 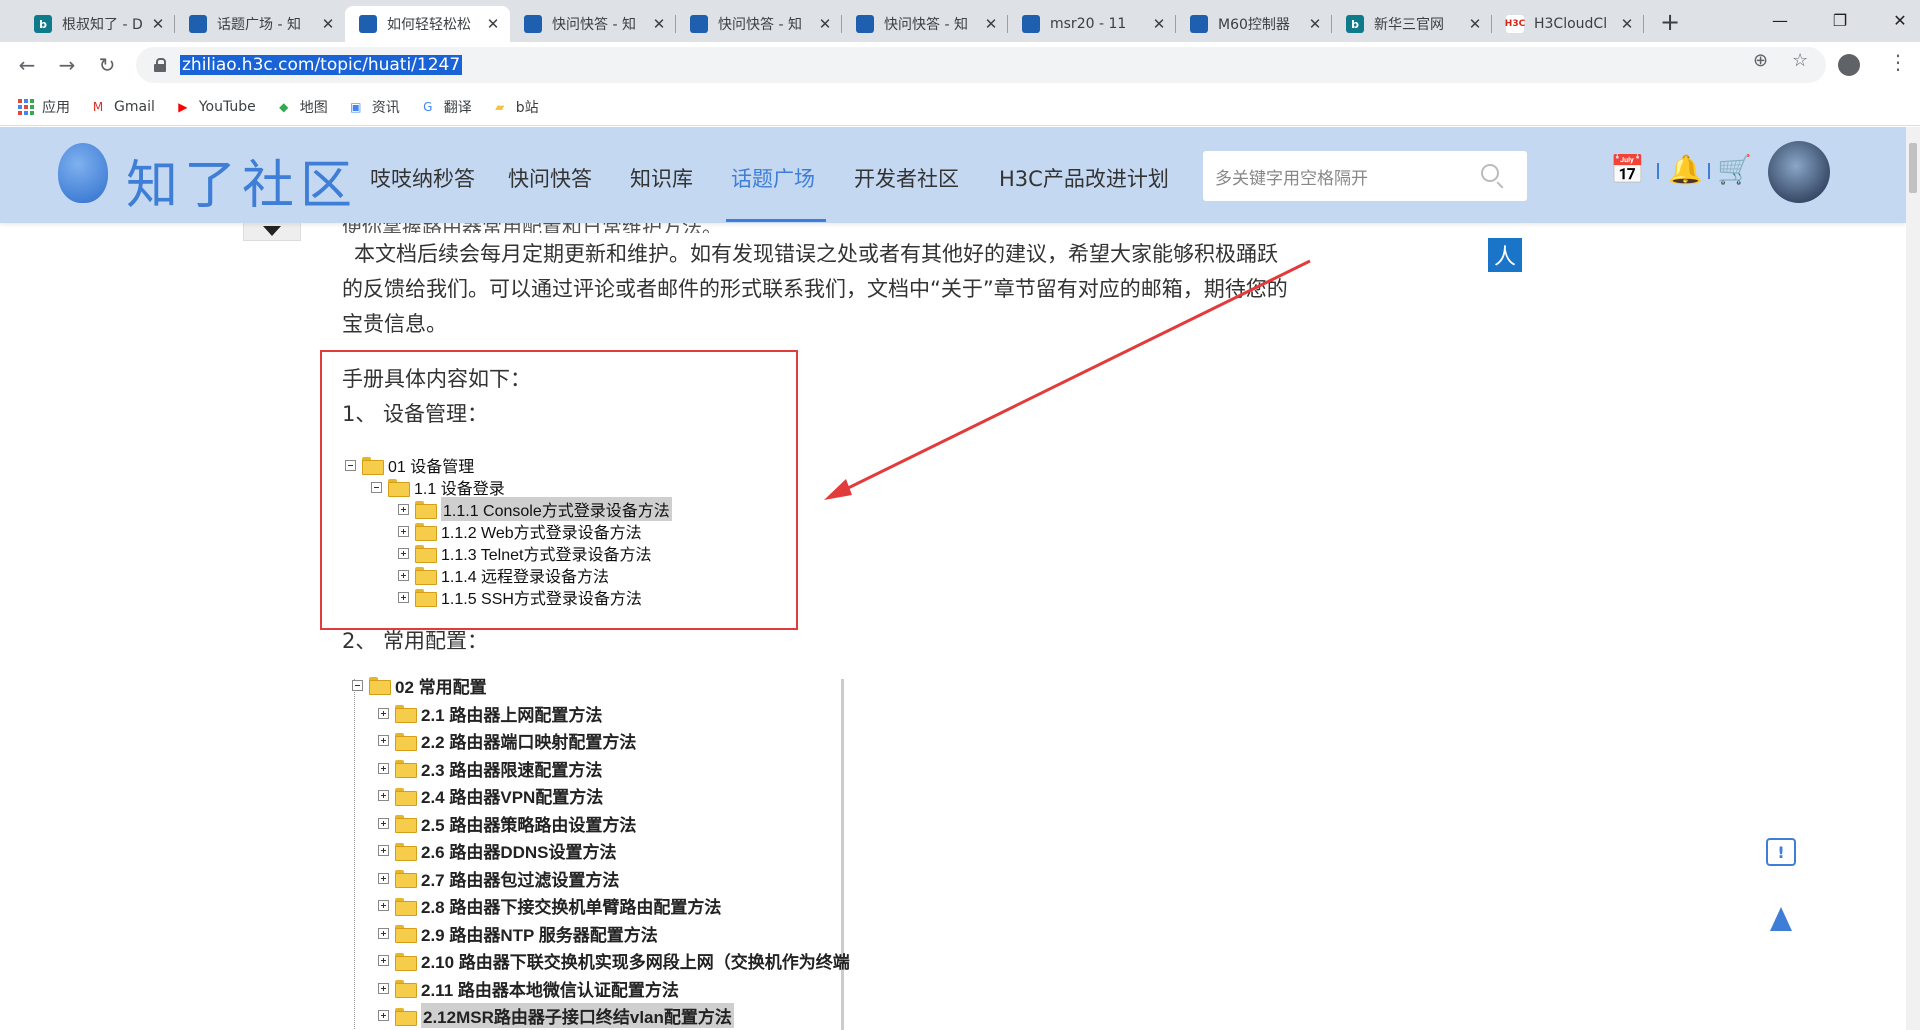 I want to click on feedback-button: !, so click(x=1781, y=852).